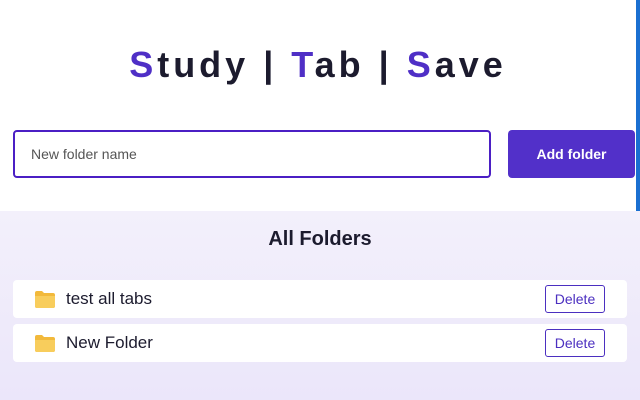 The width and height of the screenshot is (640, 400). Describe the element at coordinates (320, 343) in the screenshot. I see `folder-row: New Folder Delete` at that location.